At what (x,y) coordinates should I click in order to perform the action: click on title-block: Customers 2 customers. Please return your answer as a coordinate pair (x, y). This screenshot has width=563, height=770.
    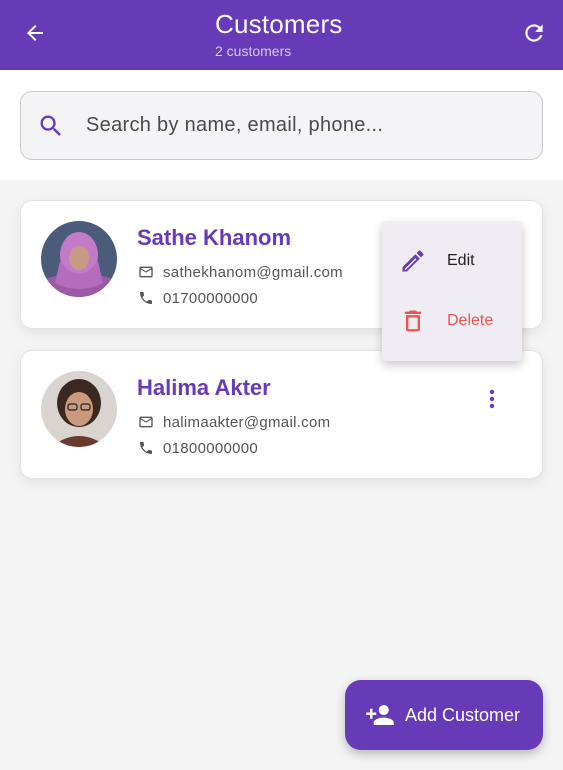
    Looking at the image, I should click on (281, 34).